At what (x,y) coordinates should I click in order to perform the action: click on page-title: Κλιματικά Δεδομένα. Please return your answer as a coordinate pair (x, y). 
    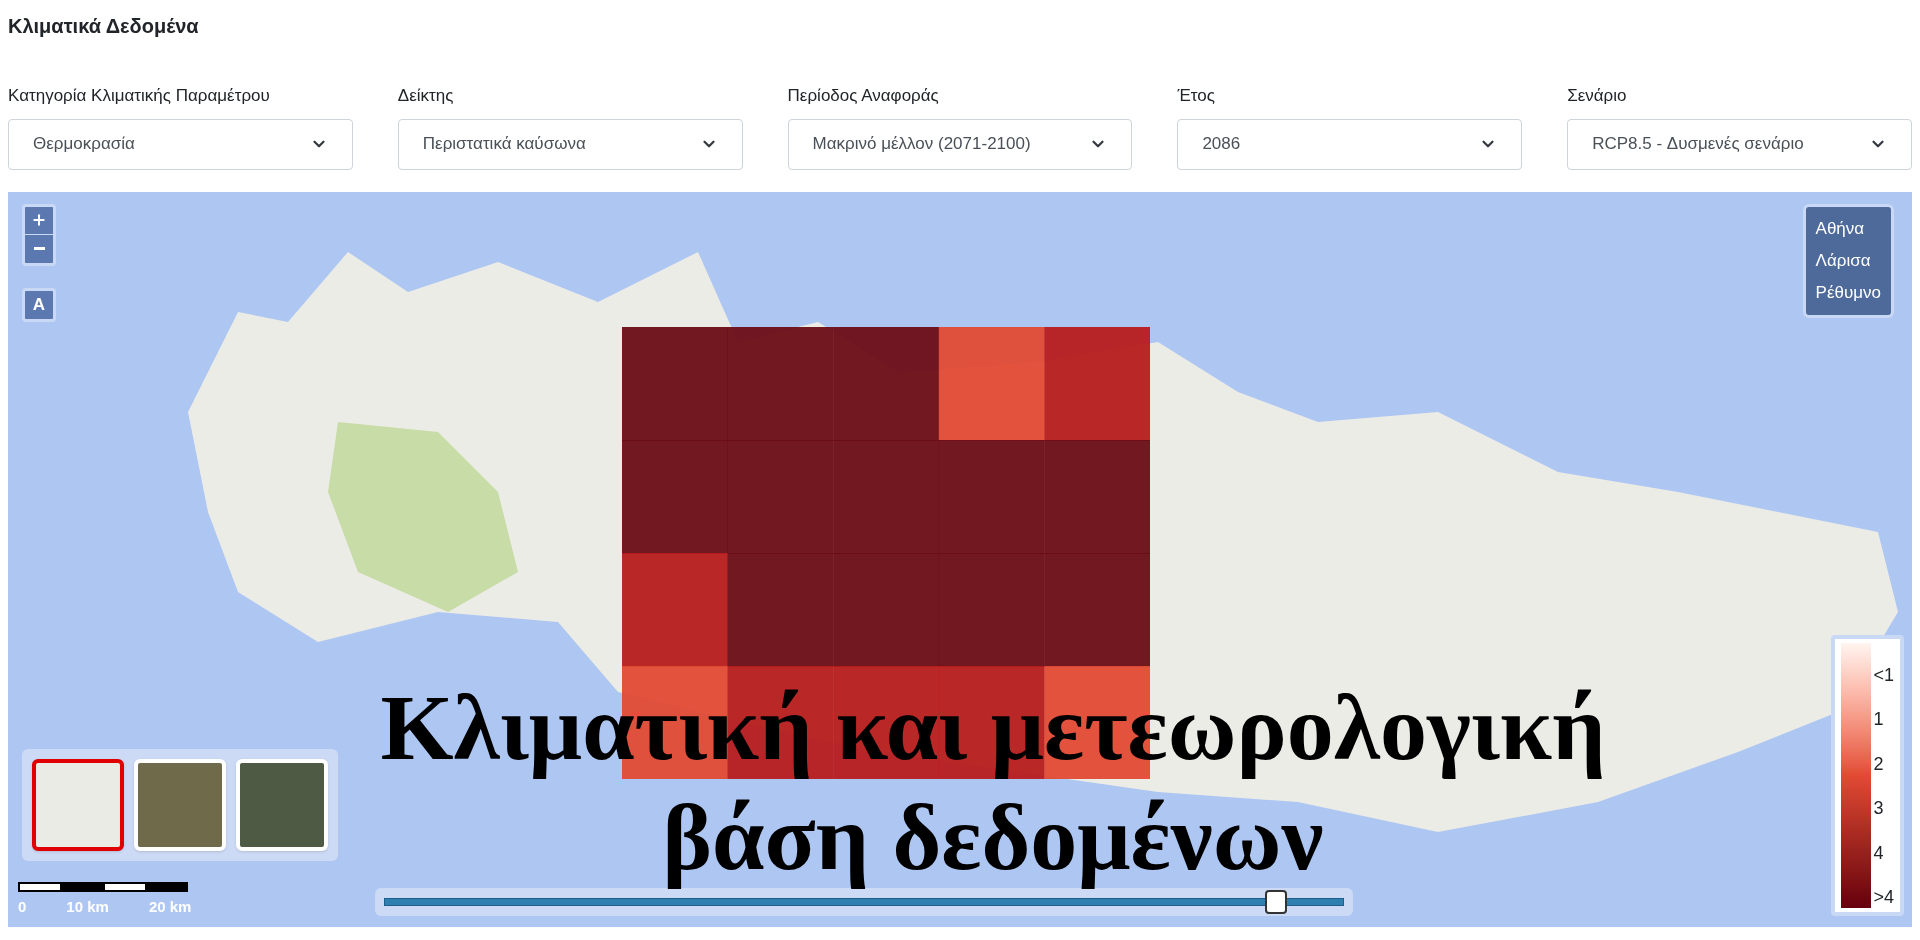
    Looking at the image, I should click on (104, 26).